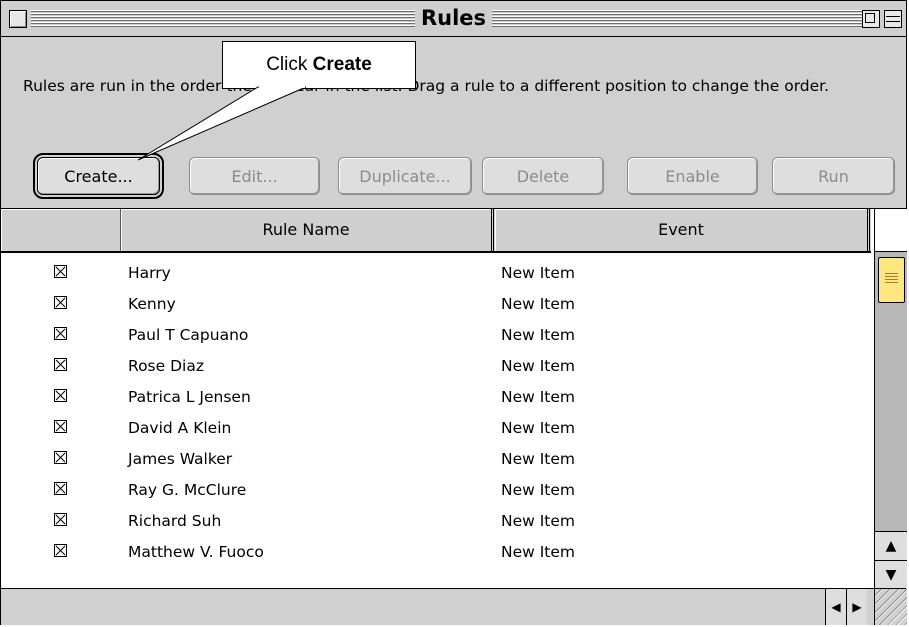 Image resolution: width=909 pixels, height=627 pixels. Describe the element at coordinates (893, 19) in the screenshot. I see `collapse-box-icon` at that location.